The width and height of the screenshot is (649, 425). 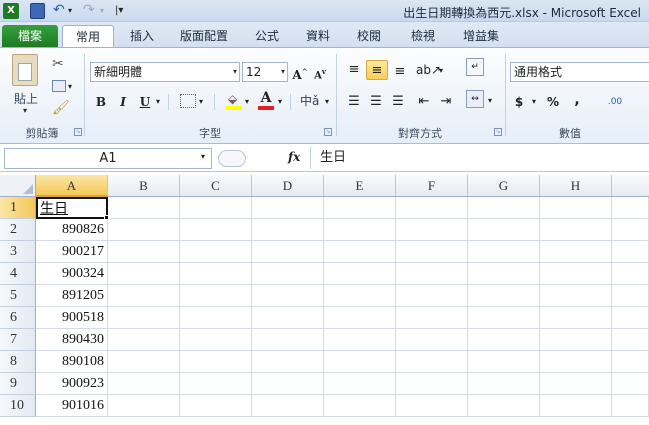 What do you see at coordinates (72, 274) in the screenshot?
I see `cell-a: 900324` at bounding box center [72, 274].